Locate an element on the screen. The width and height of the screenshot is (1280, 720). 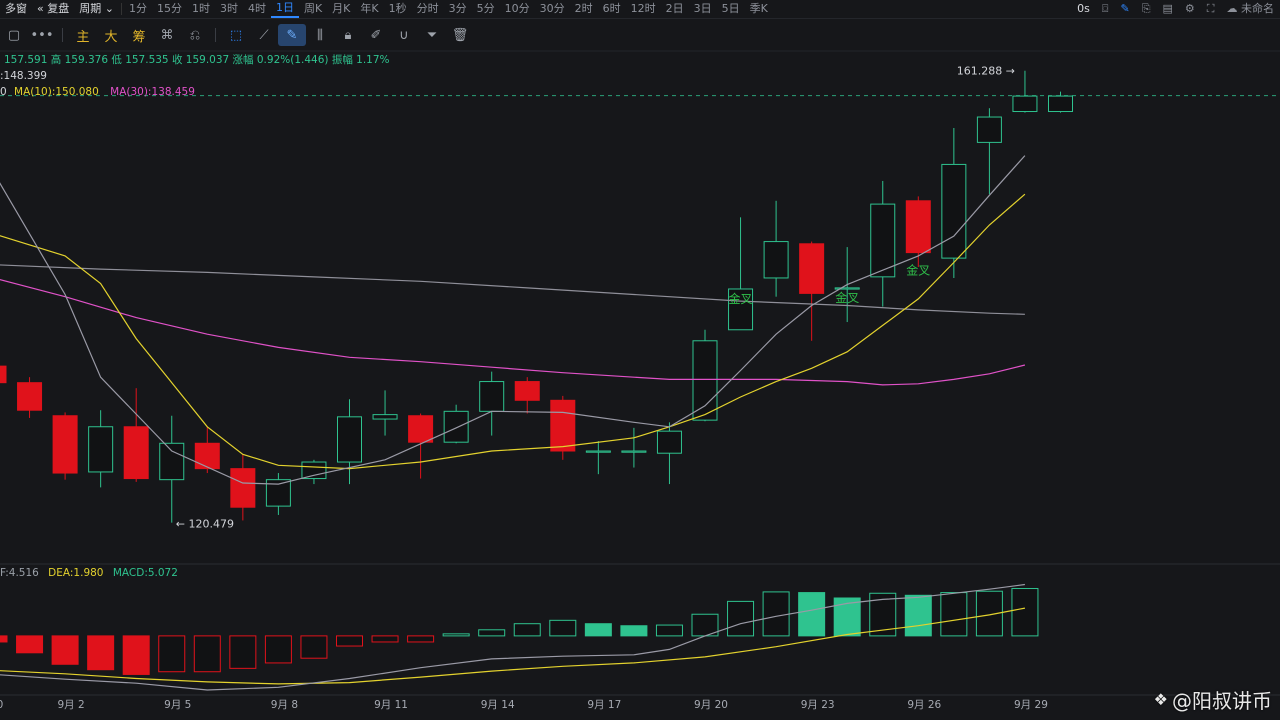
layout-icon: ▤ is located at coordinates (1168, 9).